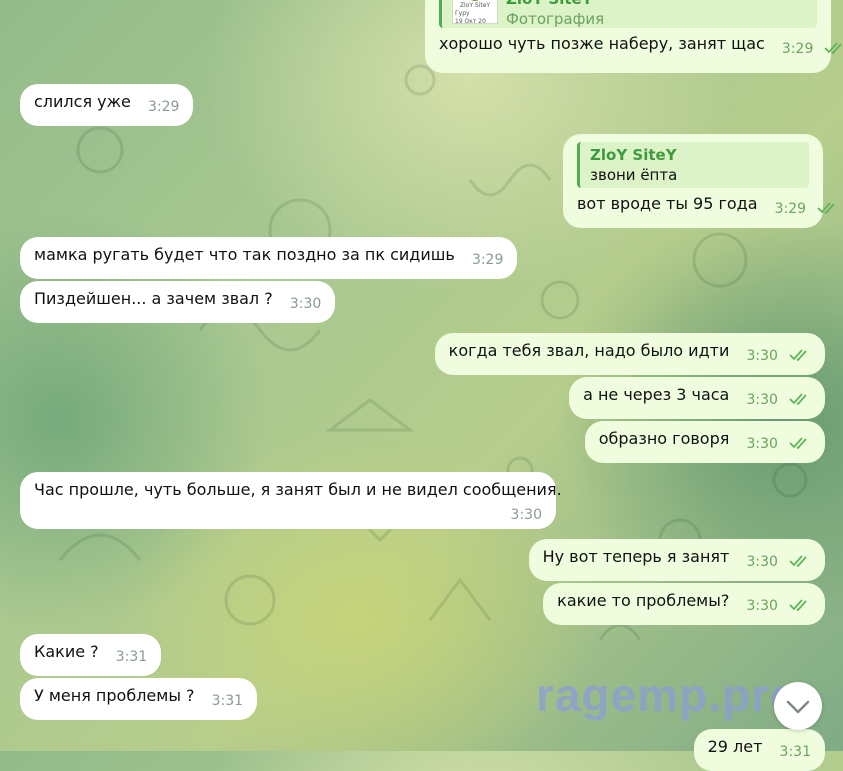  I want to click on message-text: а не через 3 часа, so click(656, 394).